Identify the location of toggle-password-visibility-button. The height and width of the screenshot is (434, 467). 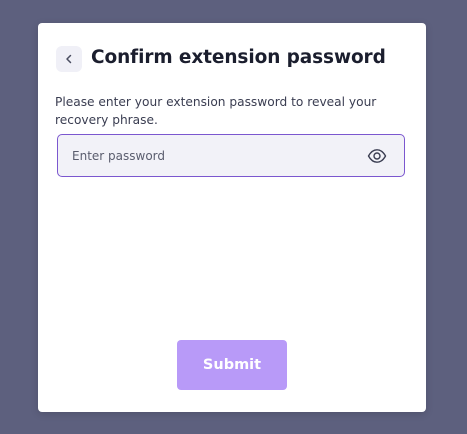
(377, 156).